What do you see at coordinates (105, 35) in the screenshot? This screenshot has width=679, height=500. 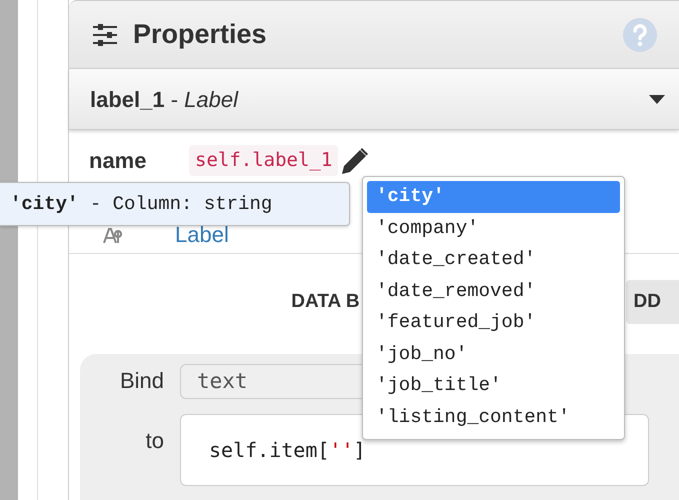 I see `sliders-icon` at bounding box center [105, 35].